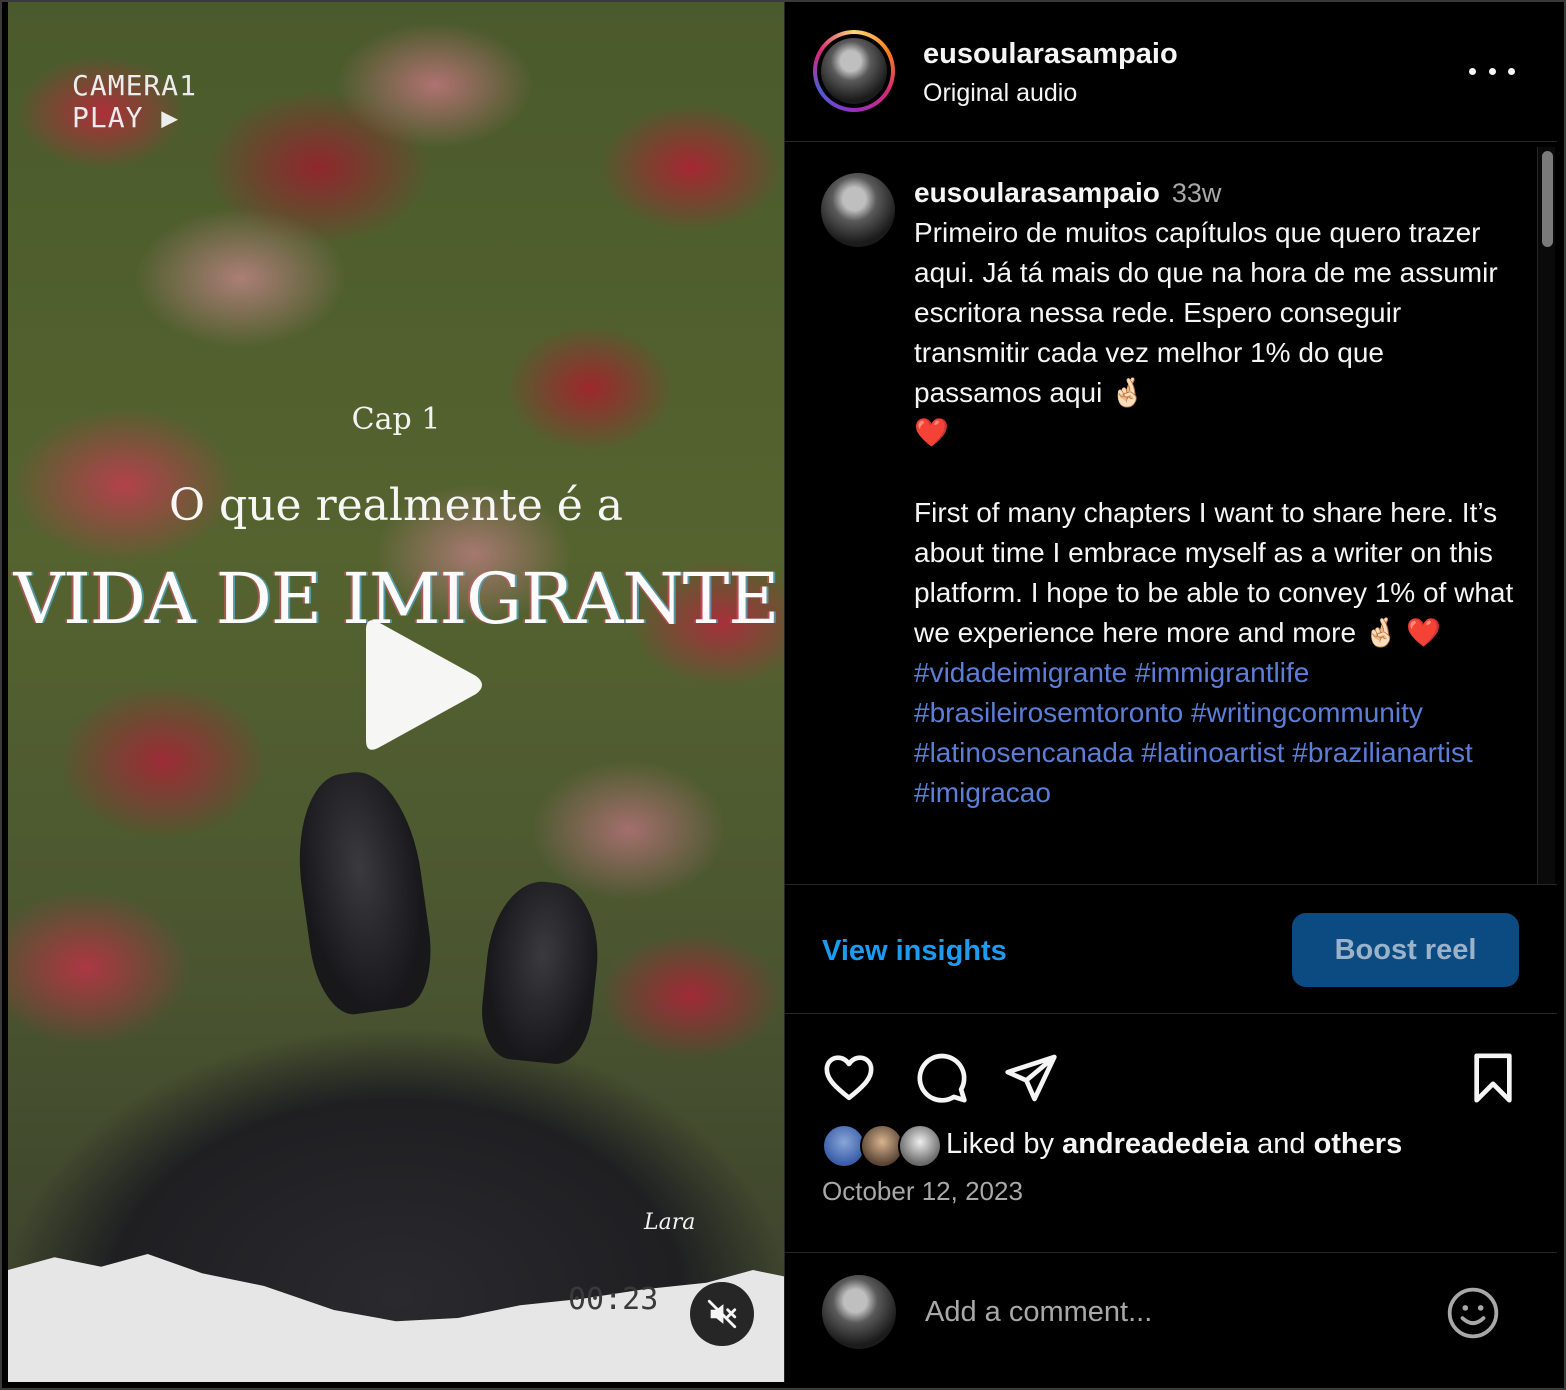 The height and width of the screenshot is (1390, 1566). I want to click on comment-composer, so click(1171, 1317).